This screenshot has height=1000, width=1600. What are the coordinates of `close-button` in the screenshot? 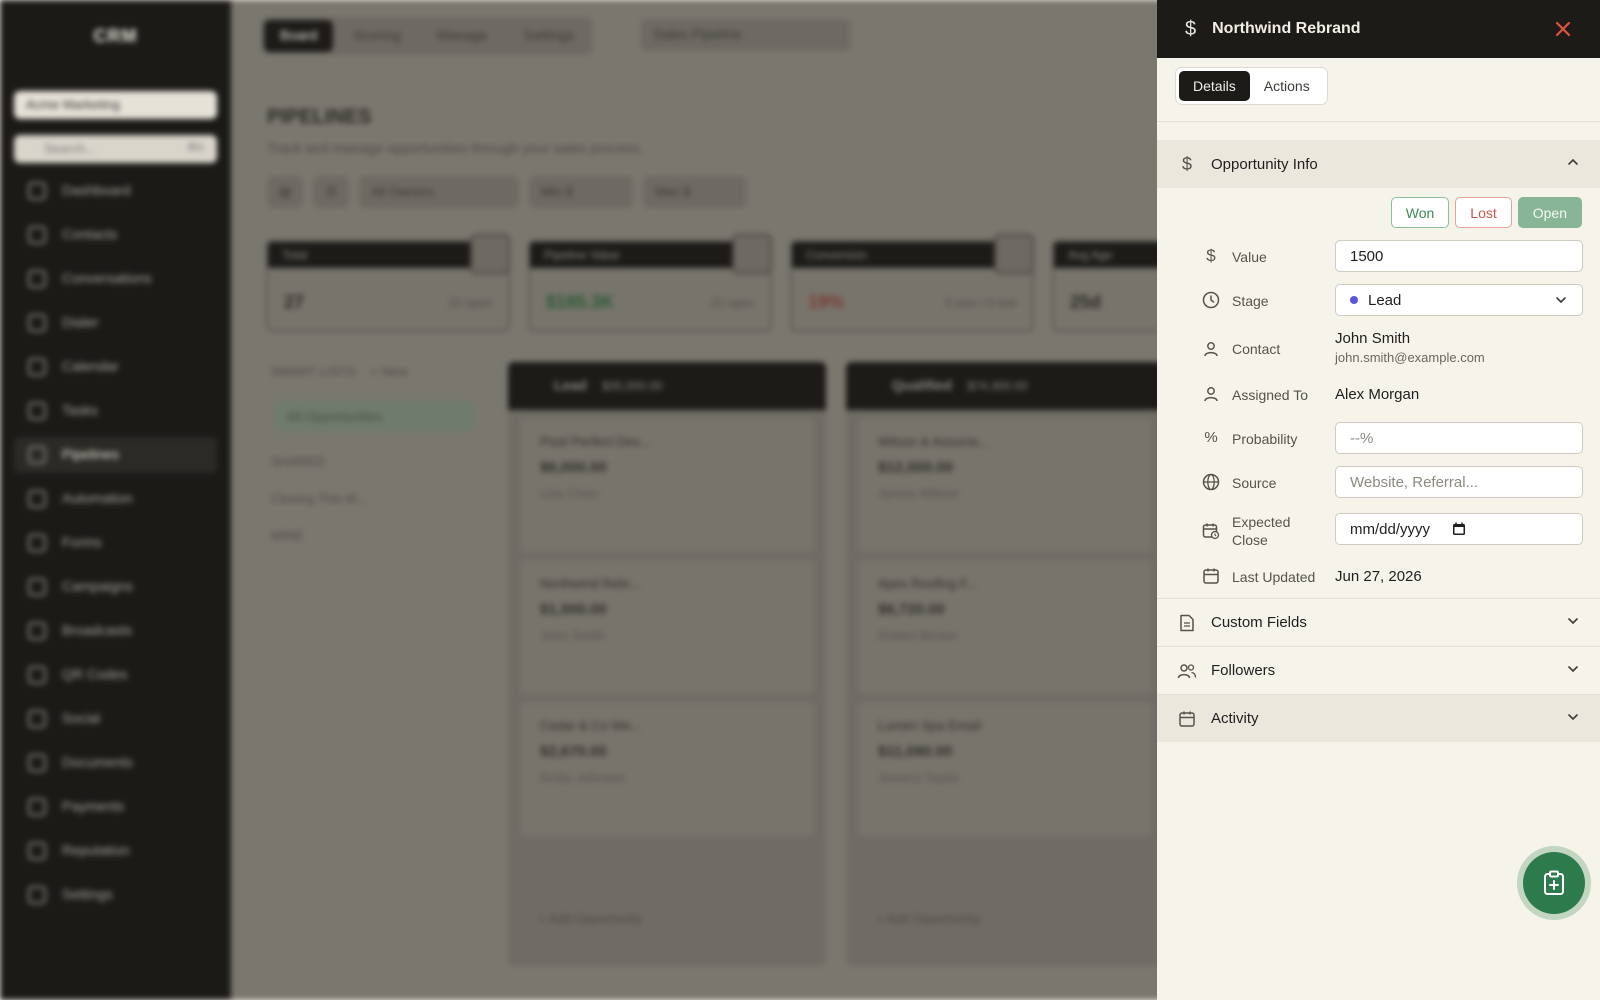 It's located at (1563, 29).